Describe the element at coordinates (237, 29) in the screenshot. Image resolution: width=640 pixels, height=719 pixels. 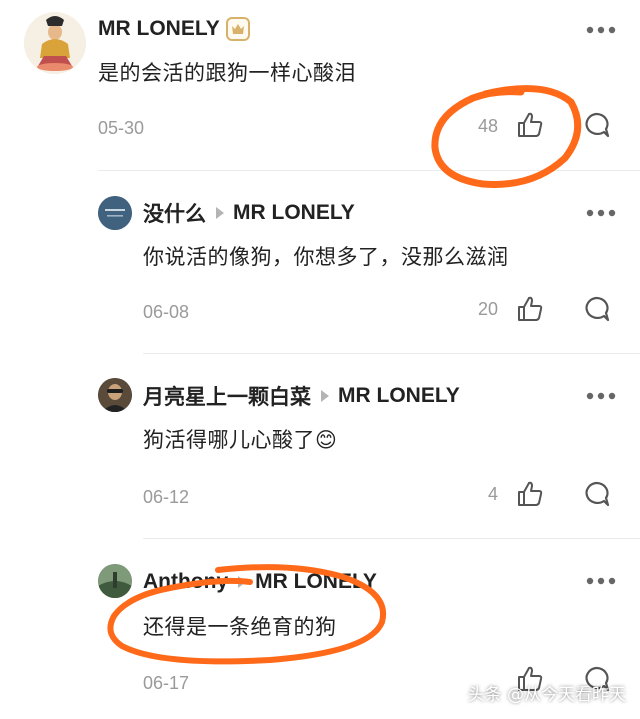
I see `vip-badge-icon` at that location.